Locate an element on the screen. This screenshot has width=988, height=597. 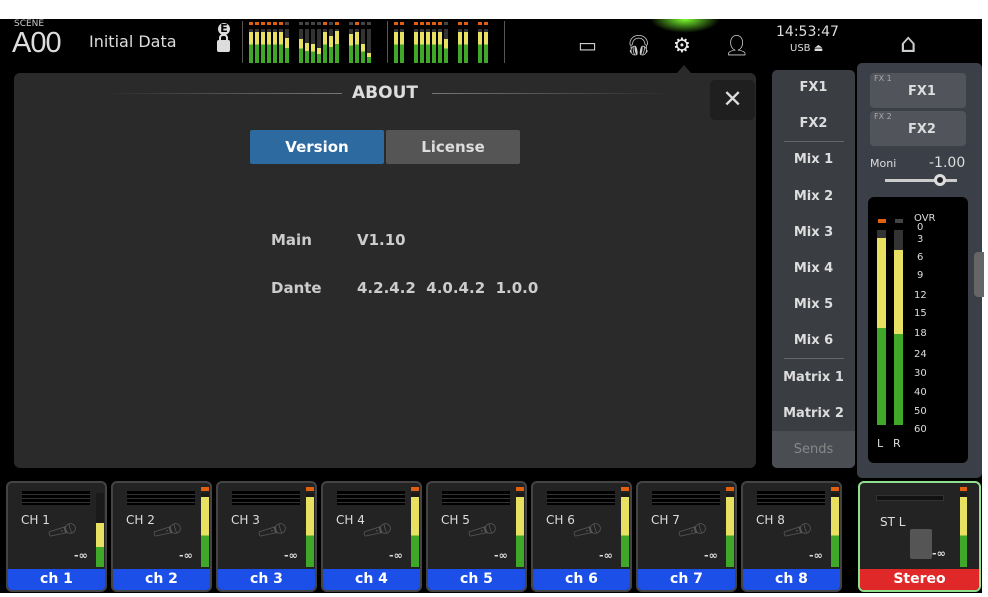
channel-strip-1: CH 1 🎤︎ -∞ ch 1 is located at coordinates (56, 536).